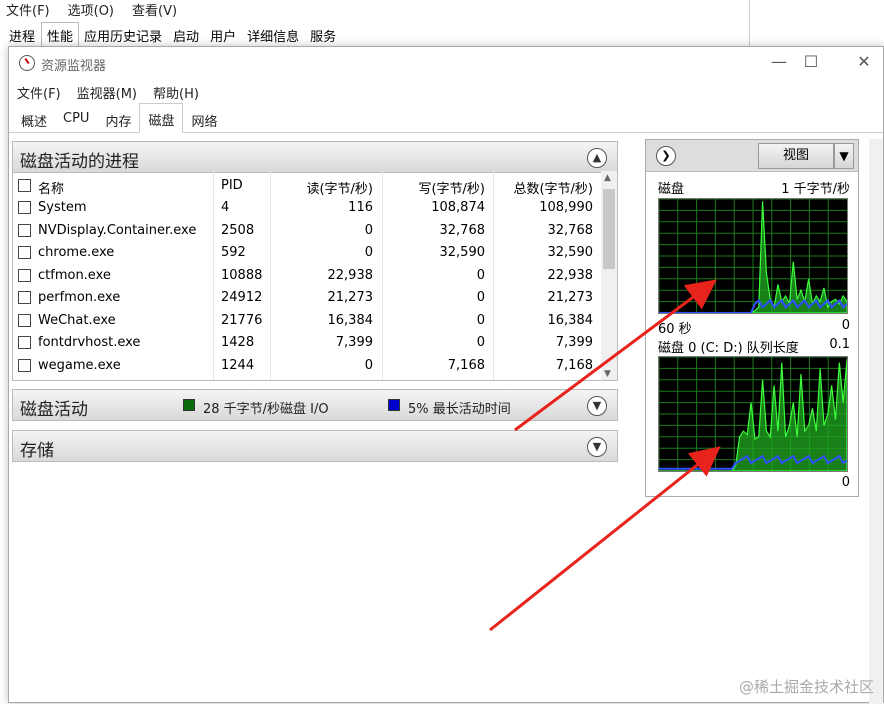  What do you see at coordinates (753, 414) in the screenshot?
I see `queue-length-graph` at bounding box center [753, 414].